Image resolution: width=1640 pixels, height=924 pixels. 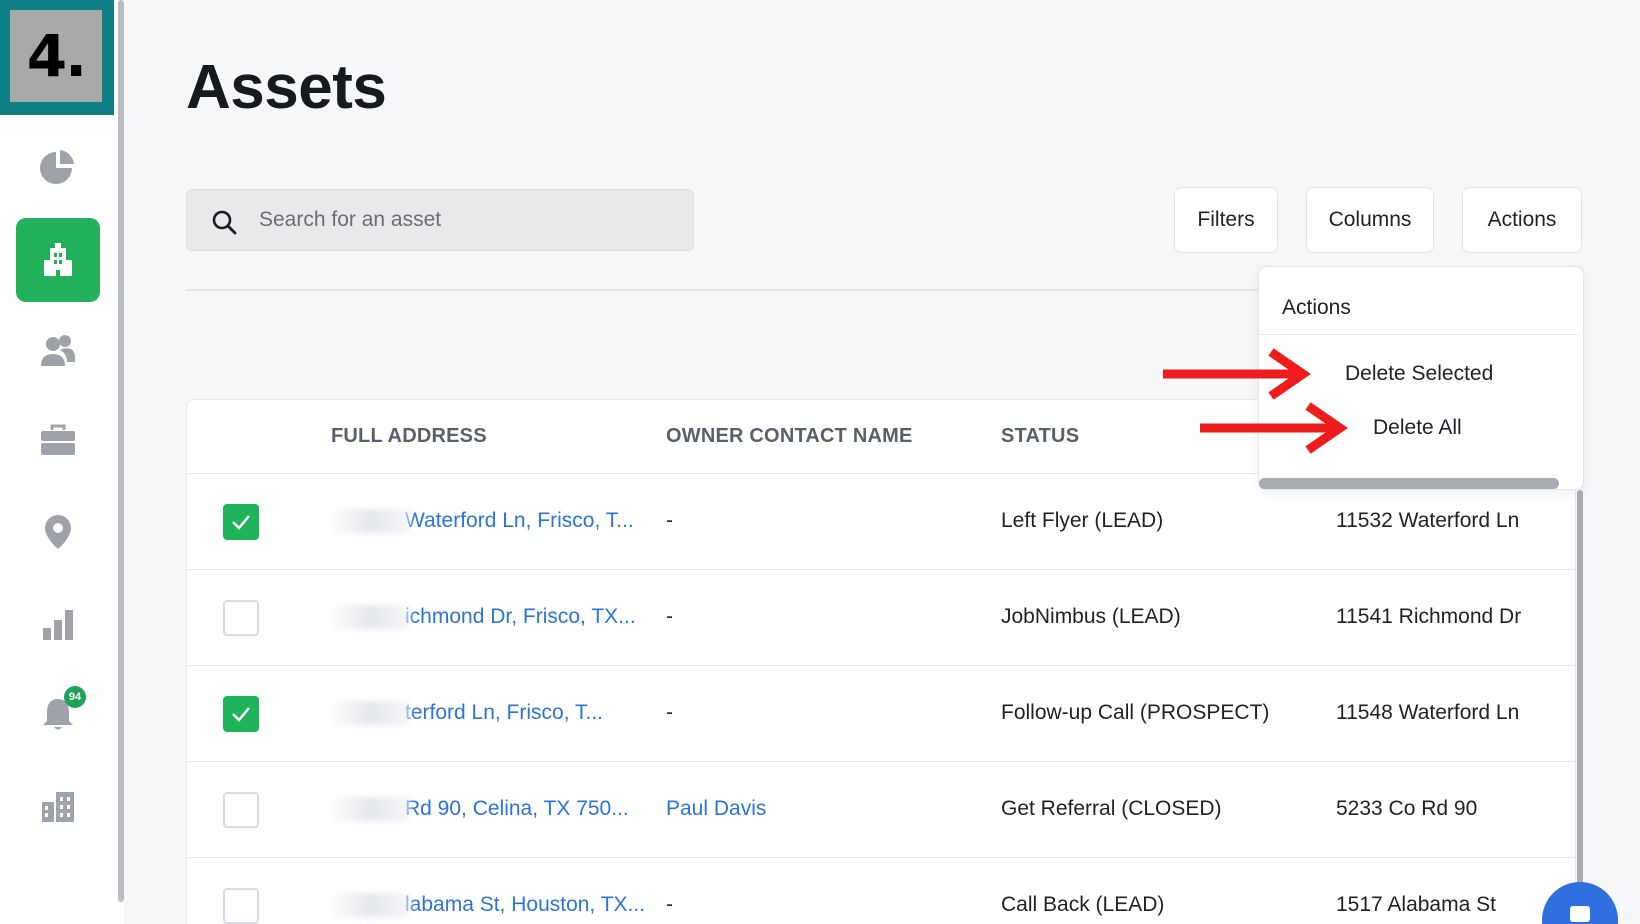 I want to click on search-box, so click(x=440, y=220).